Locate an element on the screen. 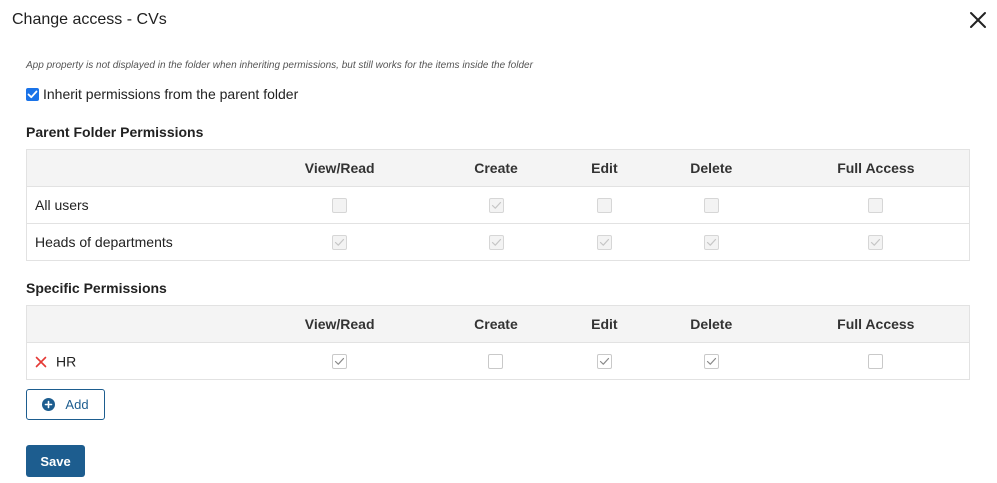 The height and width of the screenshot is (483, 997). add-button: Add is located at coordinates (65, 404).